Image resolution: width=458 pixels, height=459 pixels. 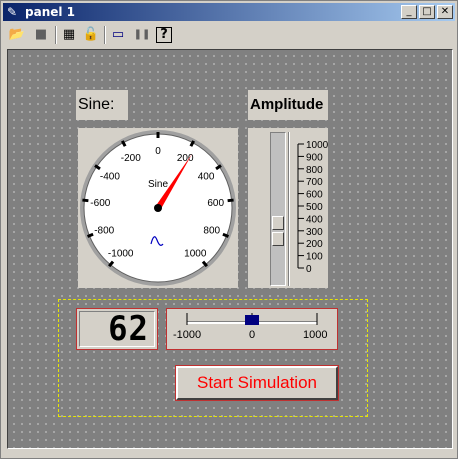 What do you see at coordinates (17, 35) in the screenshot?
I see `open-folder-icon: 📂` at bounding box center [17, 35].